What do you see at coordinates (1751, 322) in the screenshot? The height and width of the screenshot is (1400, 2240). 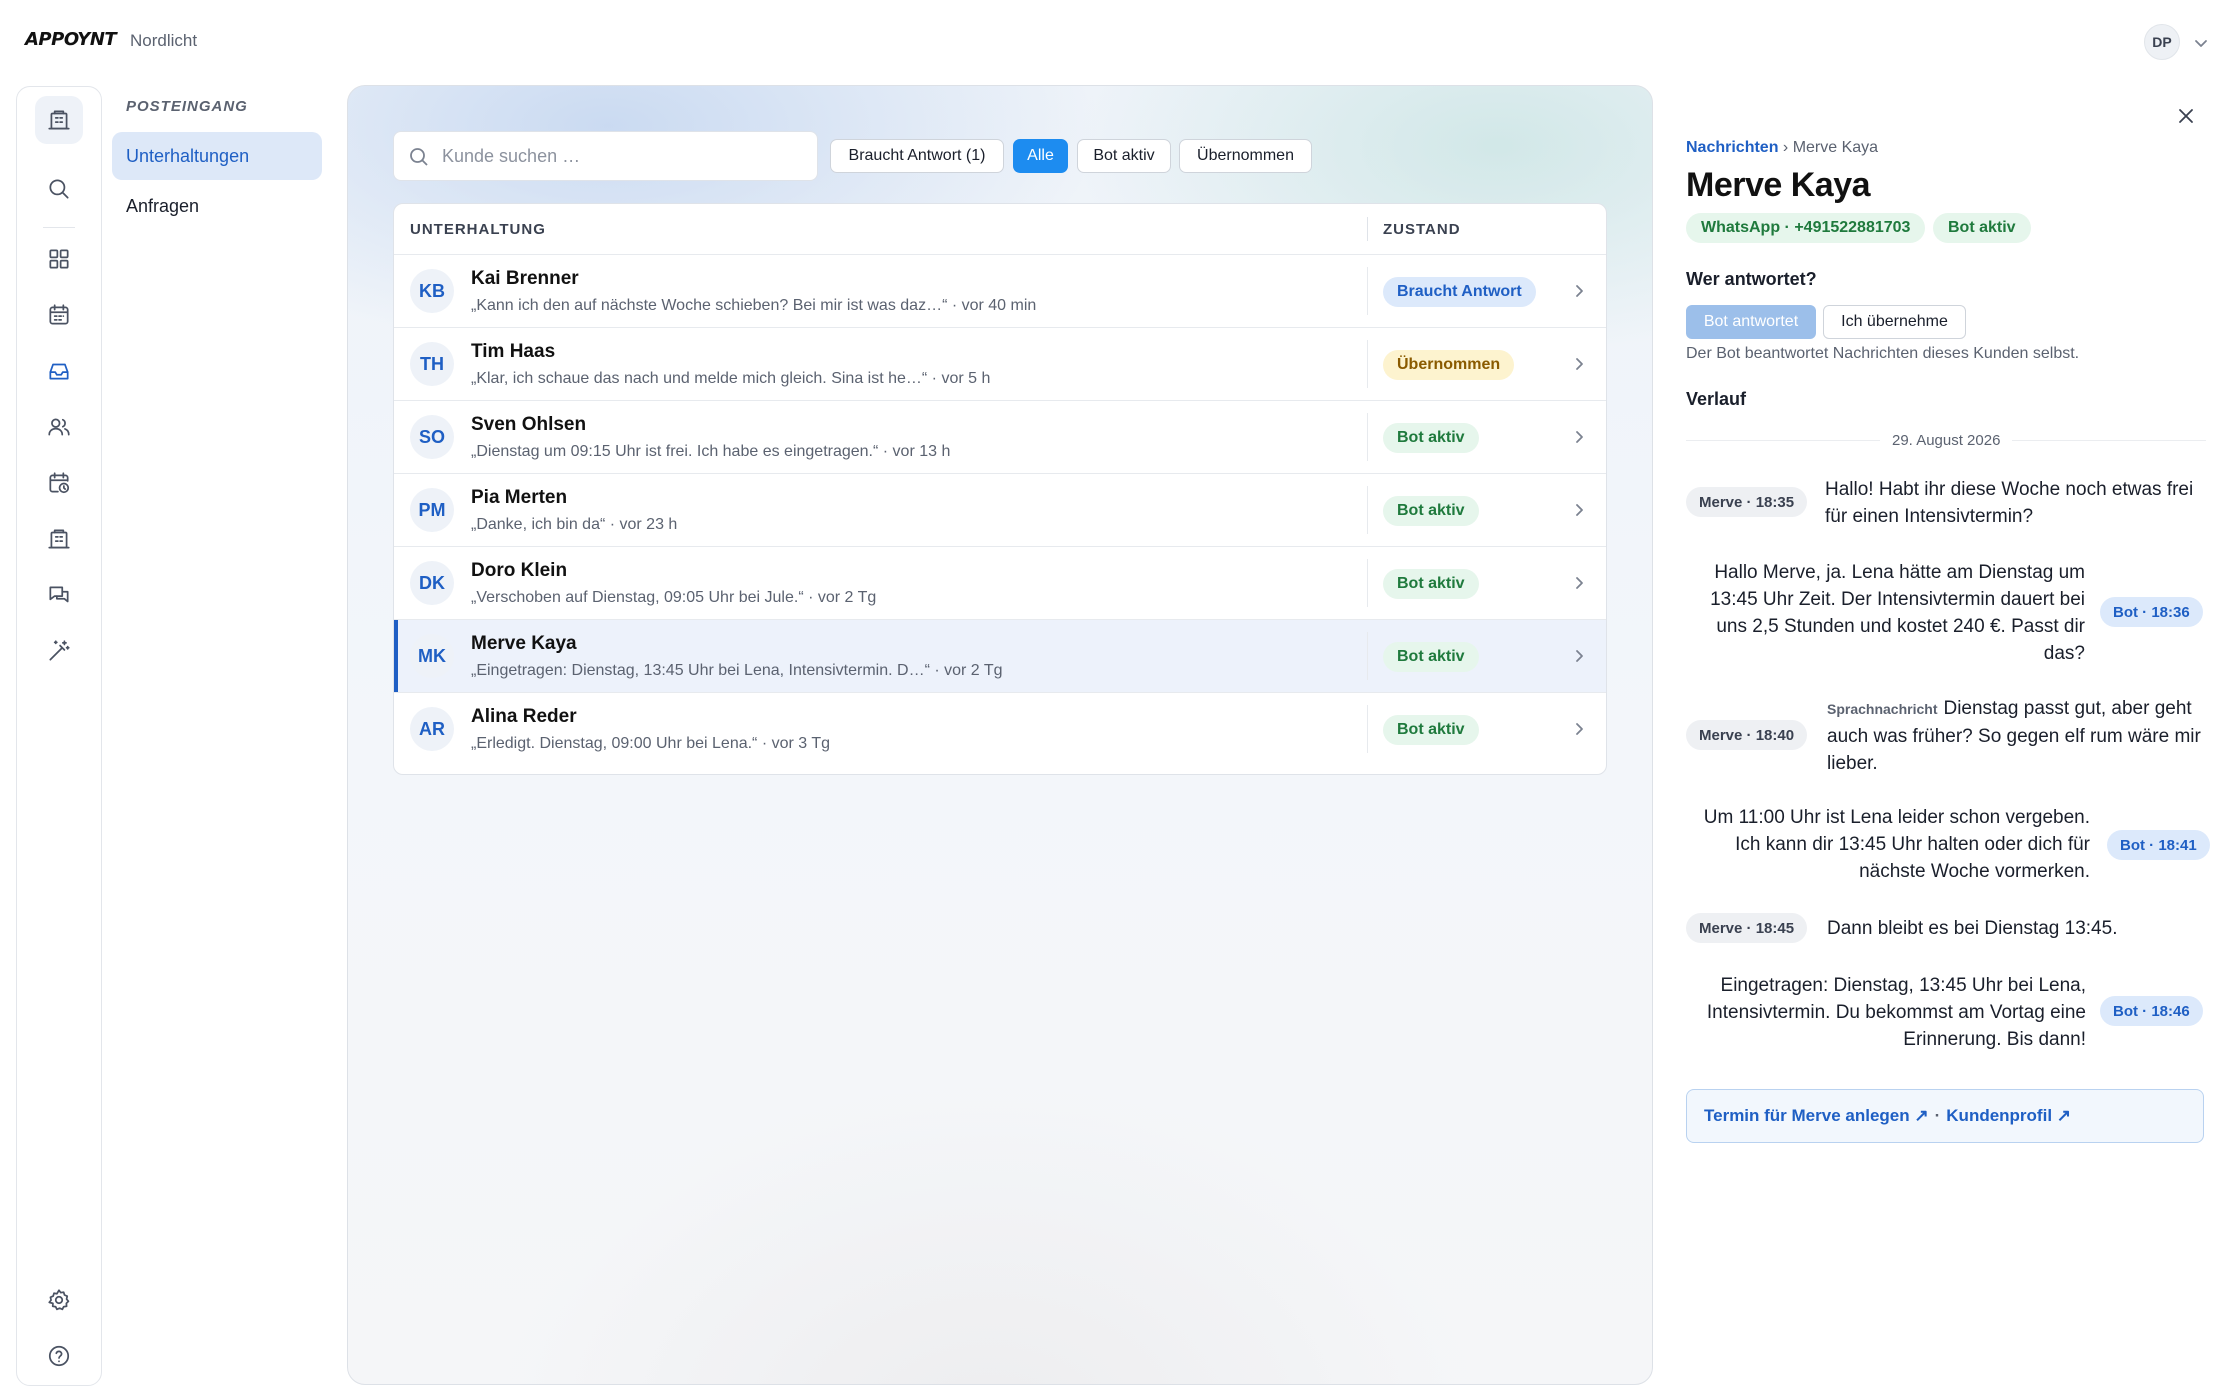 I see `bot-replies-button: Bot antwortet` at bounding box center [1751, 322].